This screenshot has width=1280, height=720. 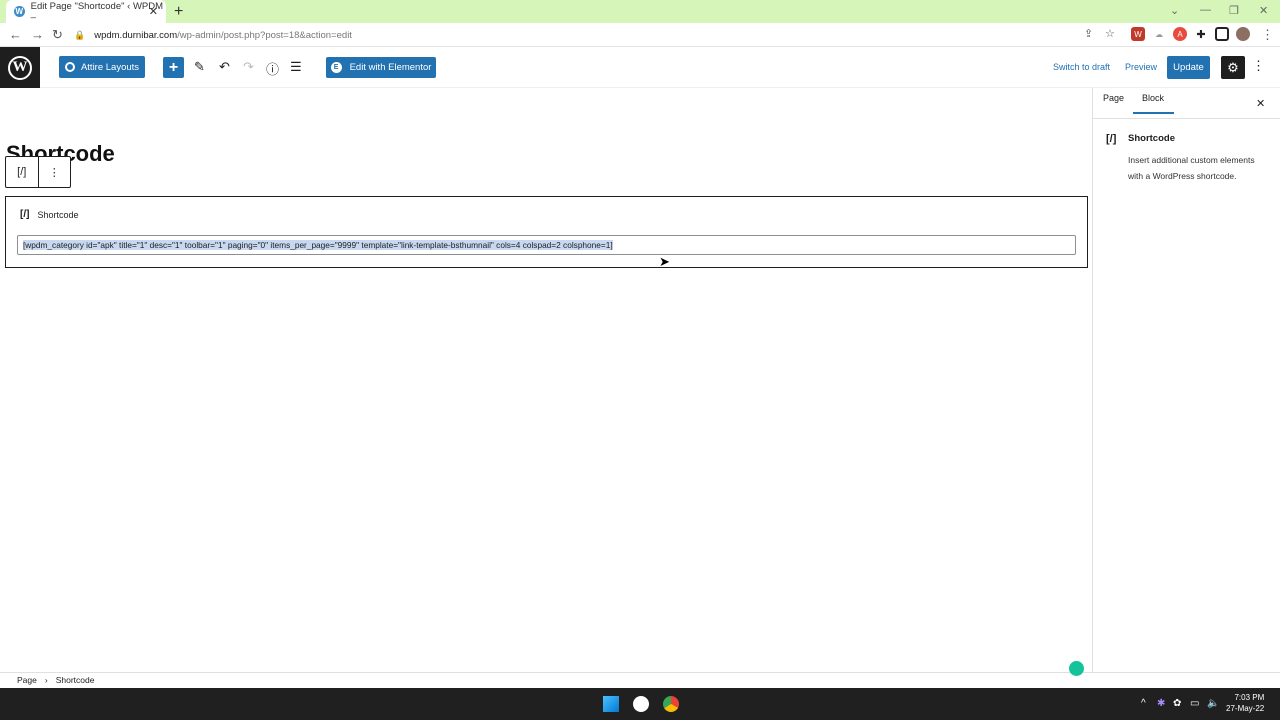 What do you see at coordinates (55, 172) in the screenshot?
I see `block-options-icon: ⋮` at bounding box center [55, 172].